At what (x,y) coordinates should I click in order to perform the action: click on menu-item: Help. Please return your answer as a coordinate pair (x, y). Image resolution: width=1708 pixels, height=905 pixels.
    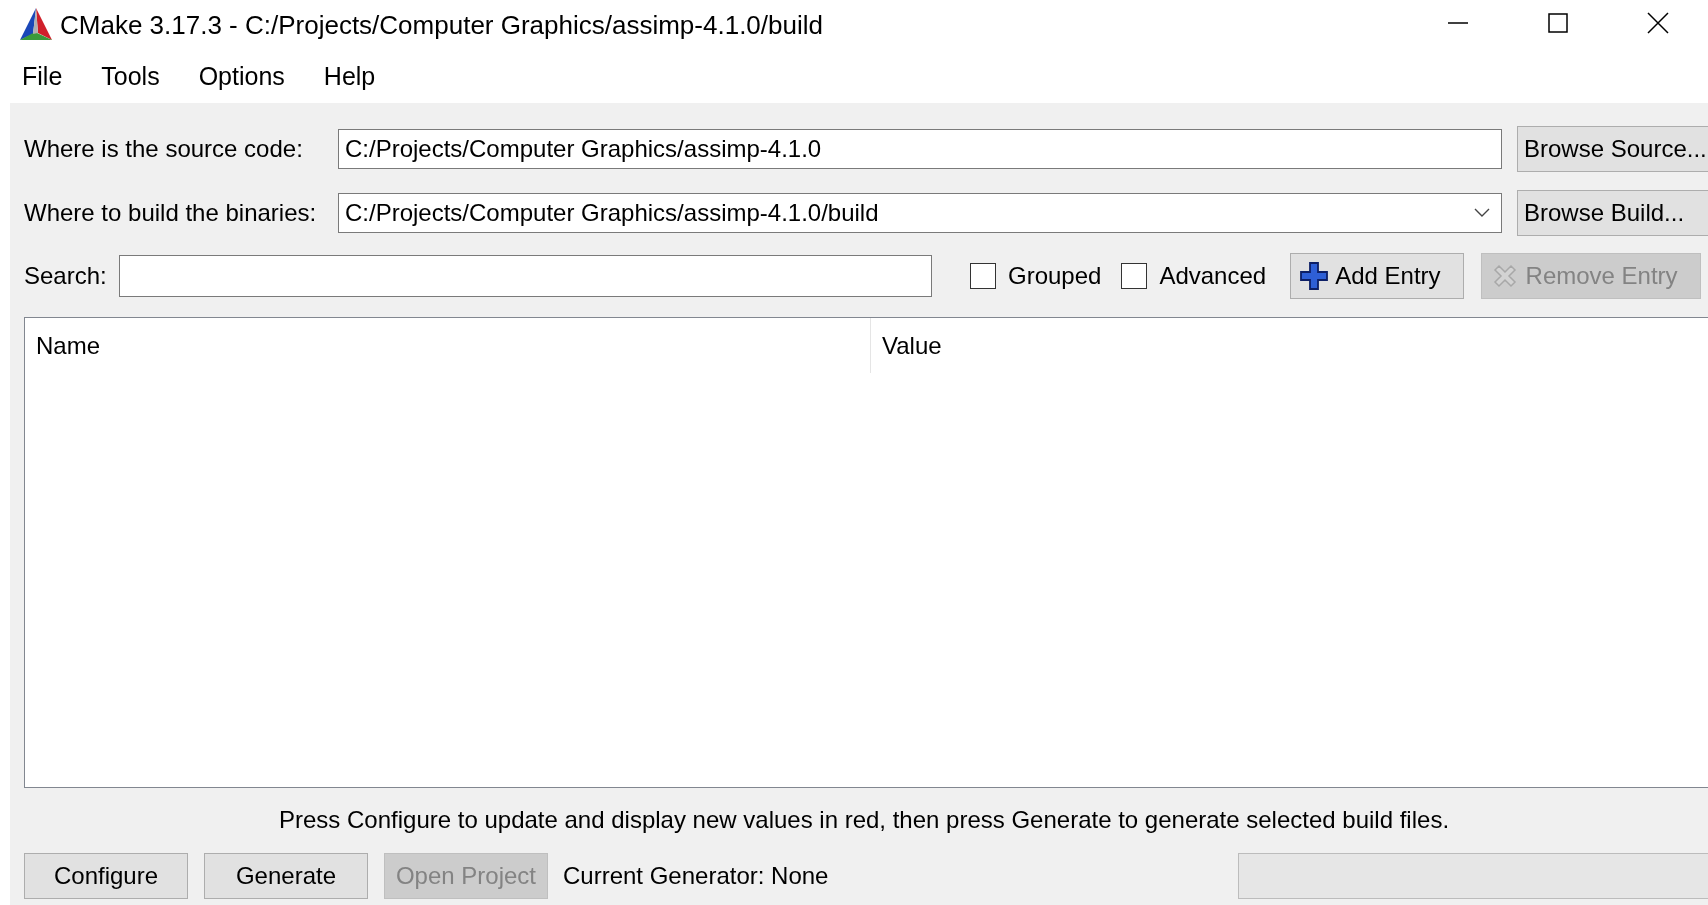
    Looking at the image, I should click on (349, 76).